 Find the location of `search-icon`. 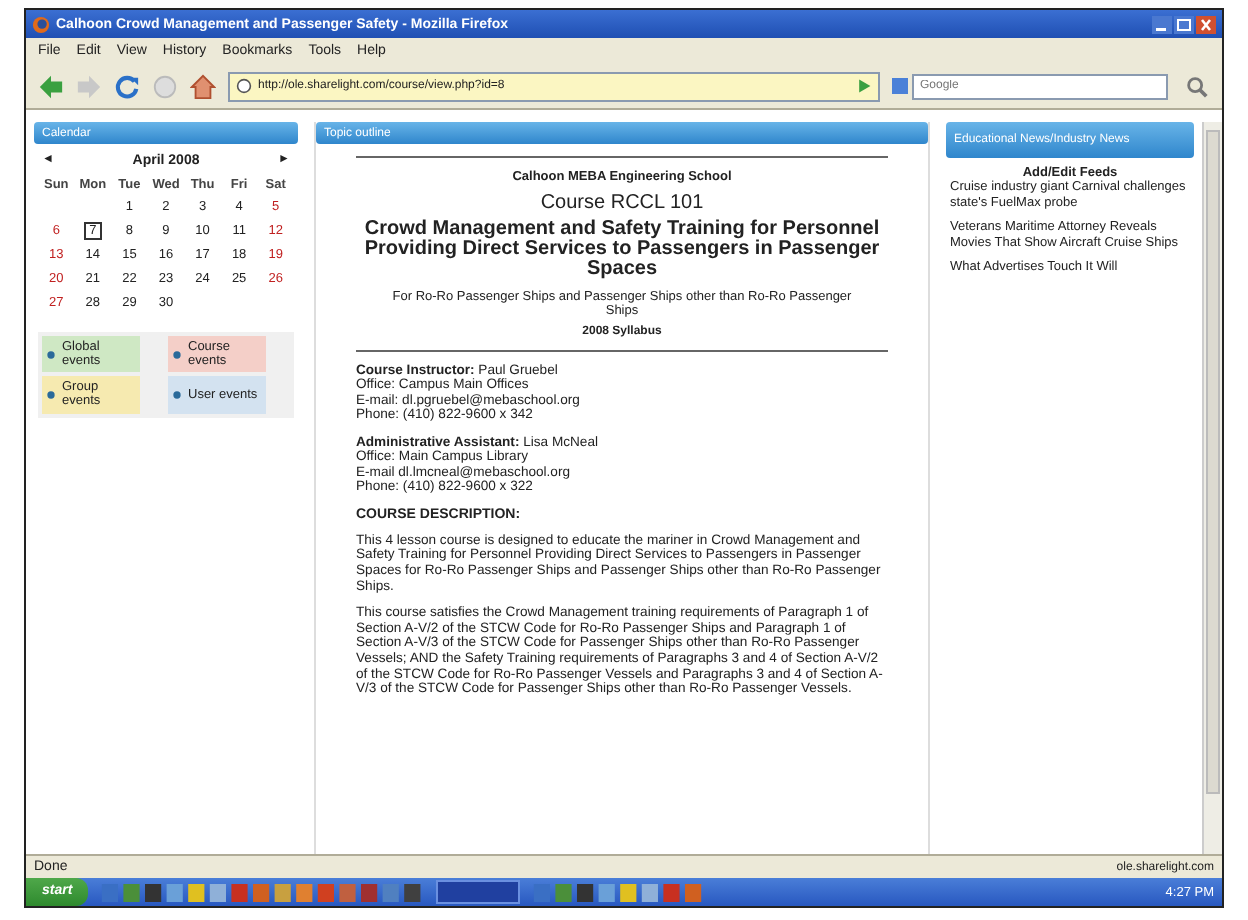

search-icon is located at coordinates (1197, 86).